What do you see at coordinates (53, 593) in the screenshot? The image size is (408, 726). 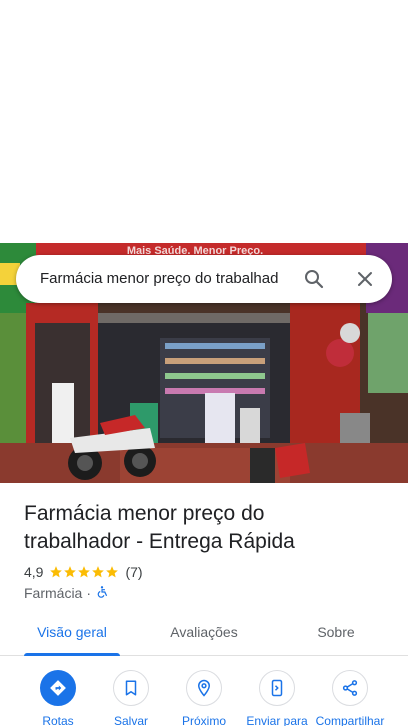 I see `place-category: Farmácia` at bounding box center [53, 593].